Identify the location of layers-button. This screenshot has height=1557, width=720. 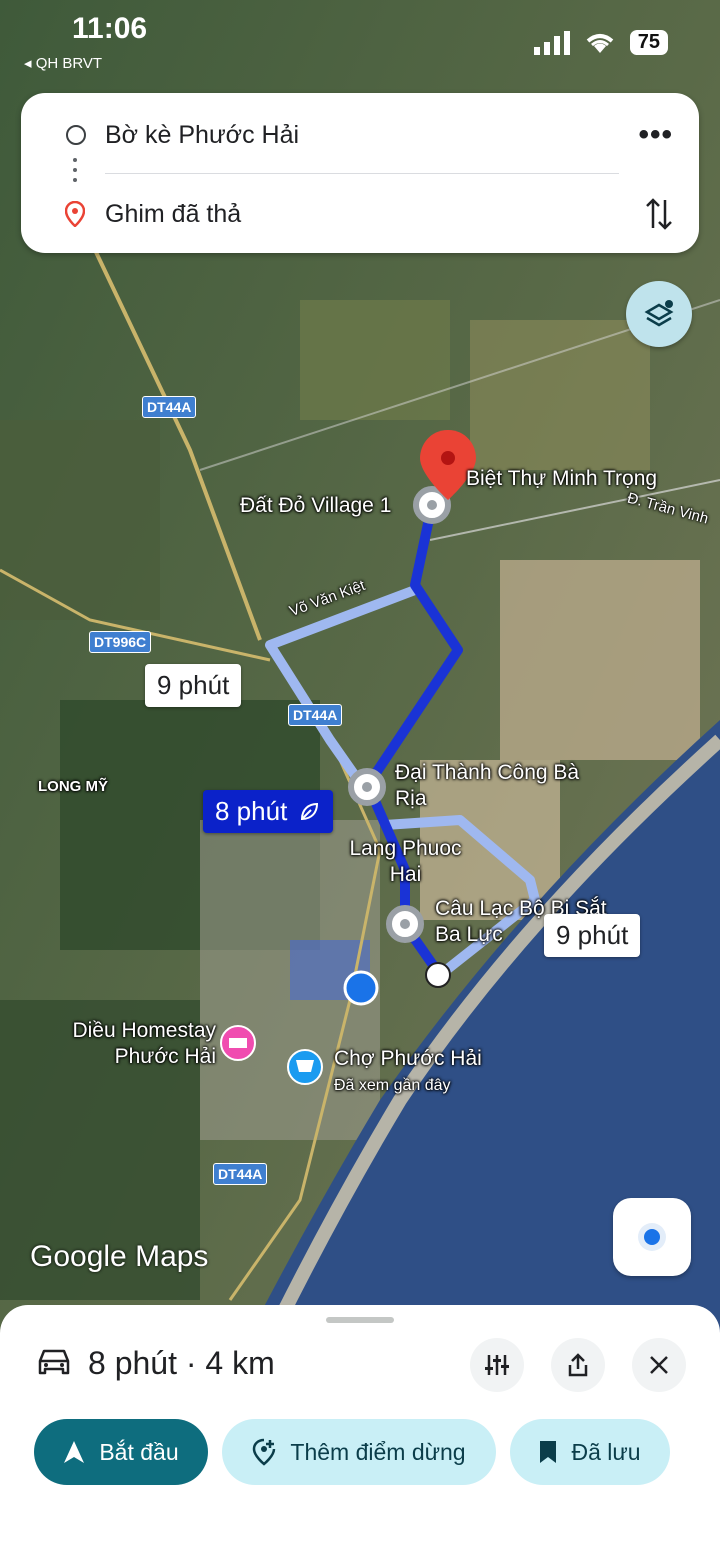
(659, 314).